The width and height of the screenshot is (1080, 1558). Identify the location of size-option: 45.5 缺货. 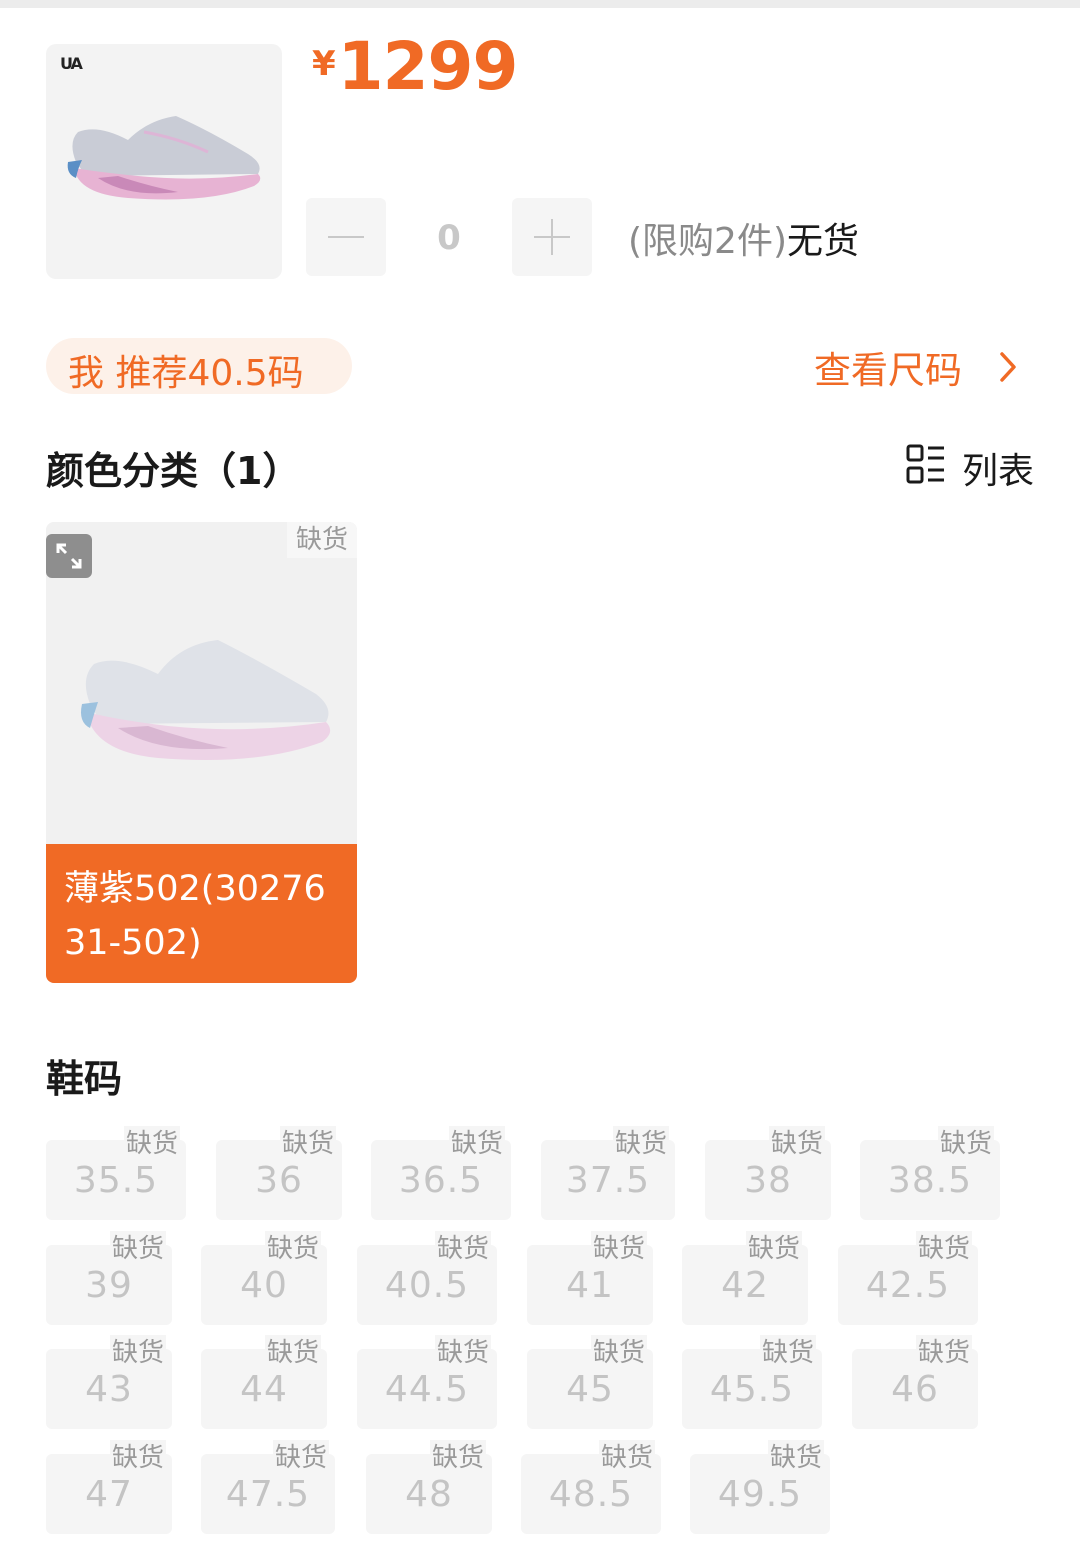
(752, 1382).